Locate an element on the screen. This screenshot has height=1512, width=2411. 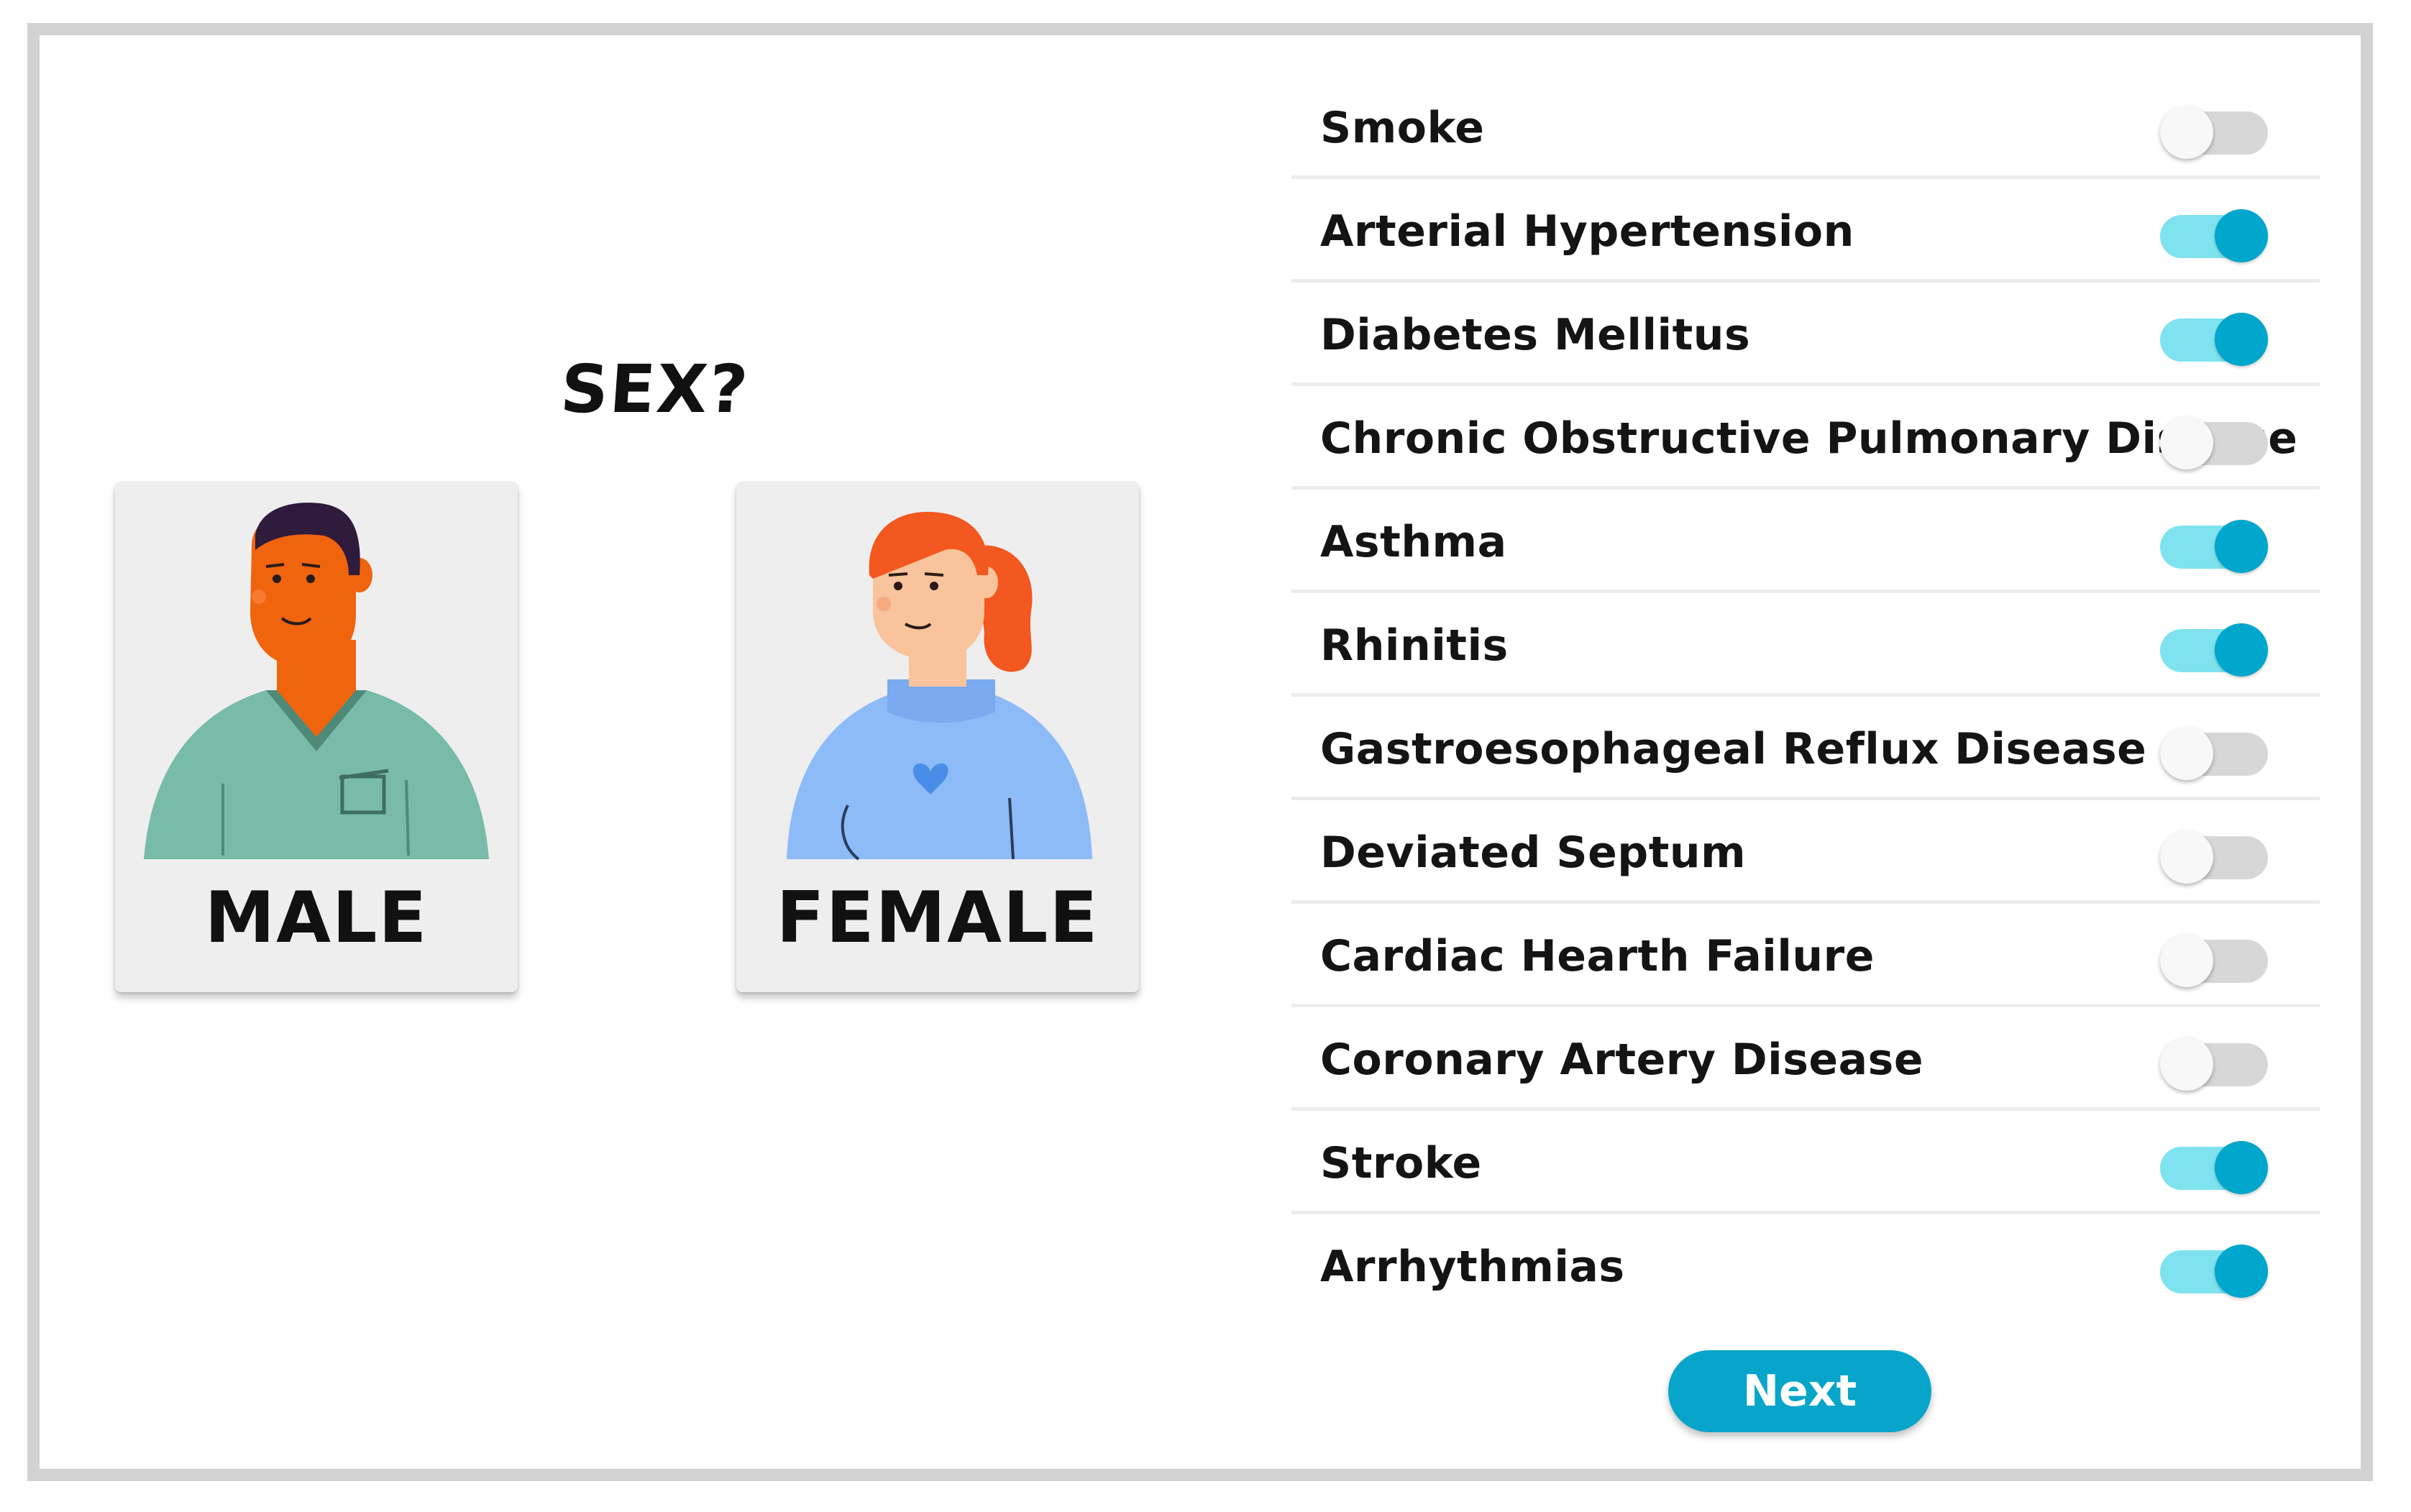
female-option-card: FEMALE is located at coordinates (938, 737).